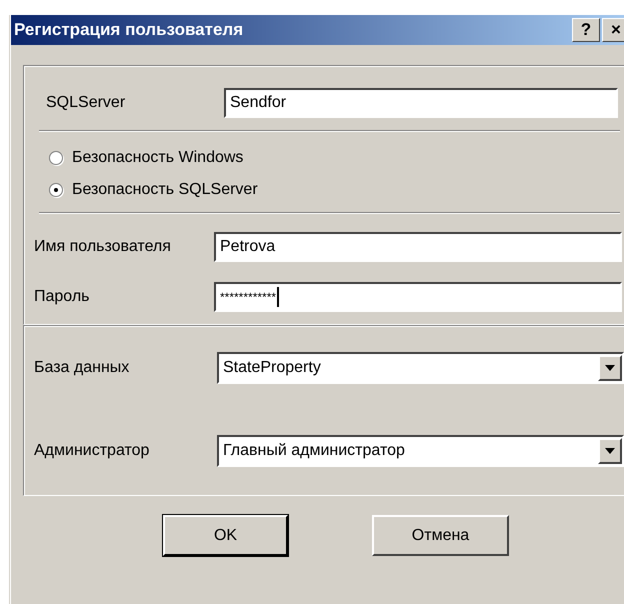 This screenshot has height=604, width=624. I want to click on close-button: ×, so click(613, 30).